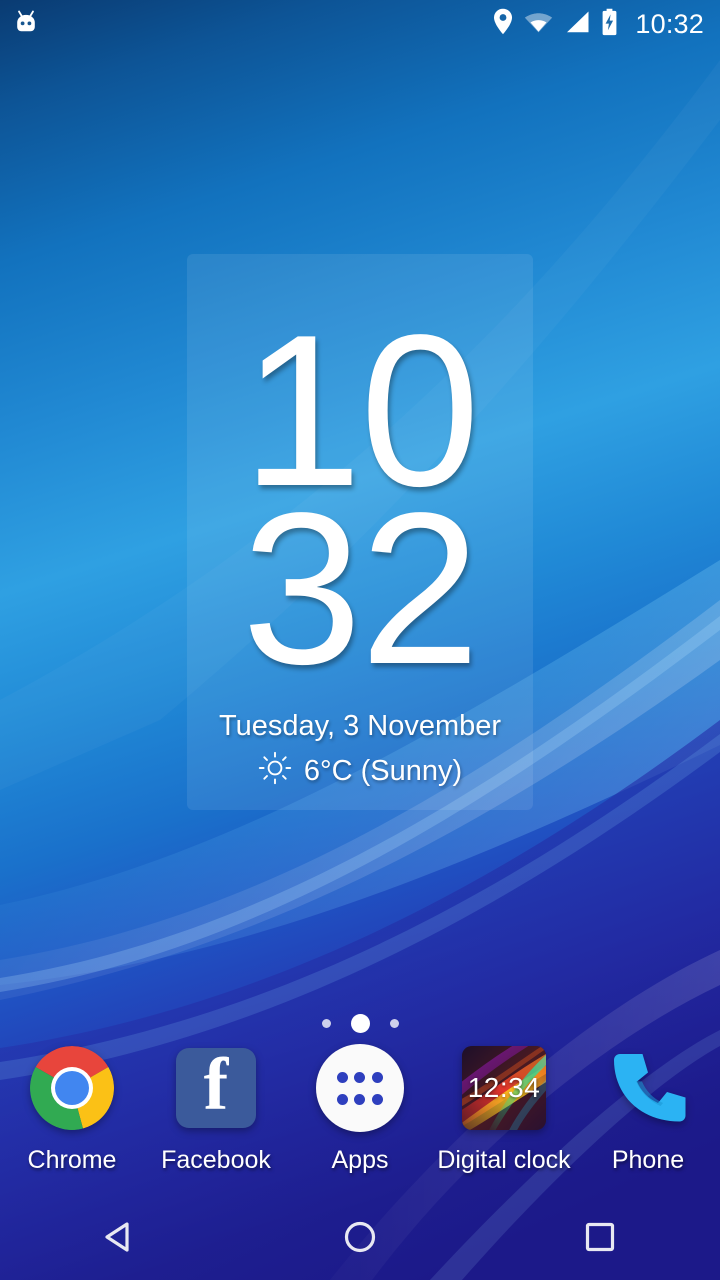 This screenshot has width=720, height=1280. Describe the element at coordinates (360, 725) in the screenshot. I see `widget-date: Tuesday, 3 November` at that location.